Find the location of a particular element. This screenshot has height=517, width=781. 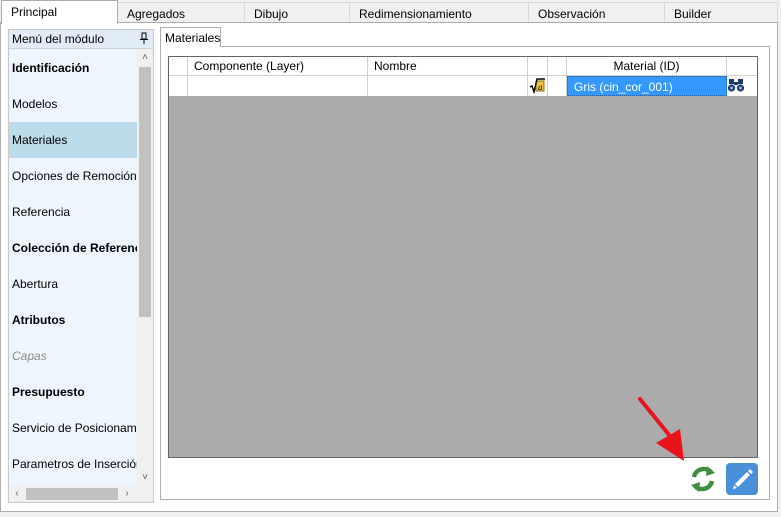

column-header-component: Componente (Layer) is located at coordinates (278, 66).